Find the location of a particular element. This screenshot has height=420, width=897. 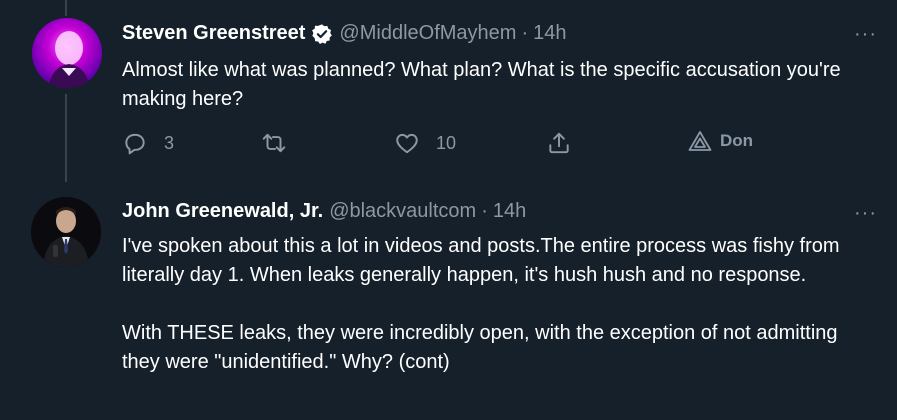

handle: @blackvaultcom is located at coordinates (402, 211).